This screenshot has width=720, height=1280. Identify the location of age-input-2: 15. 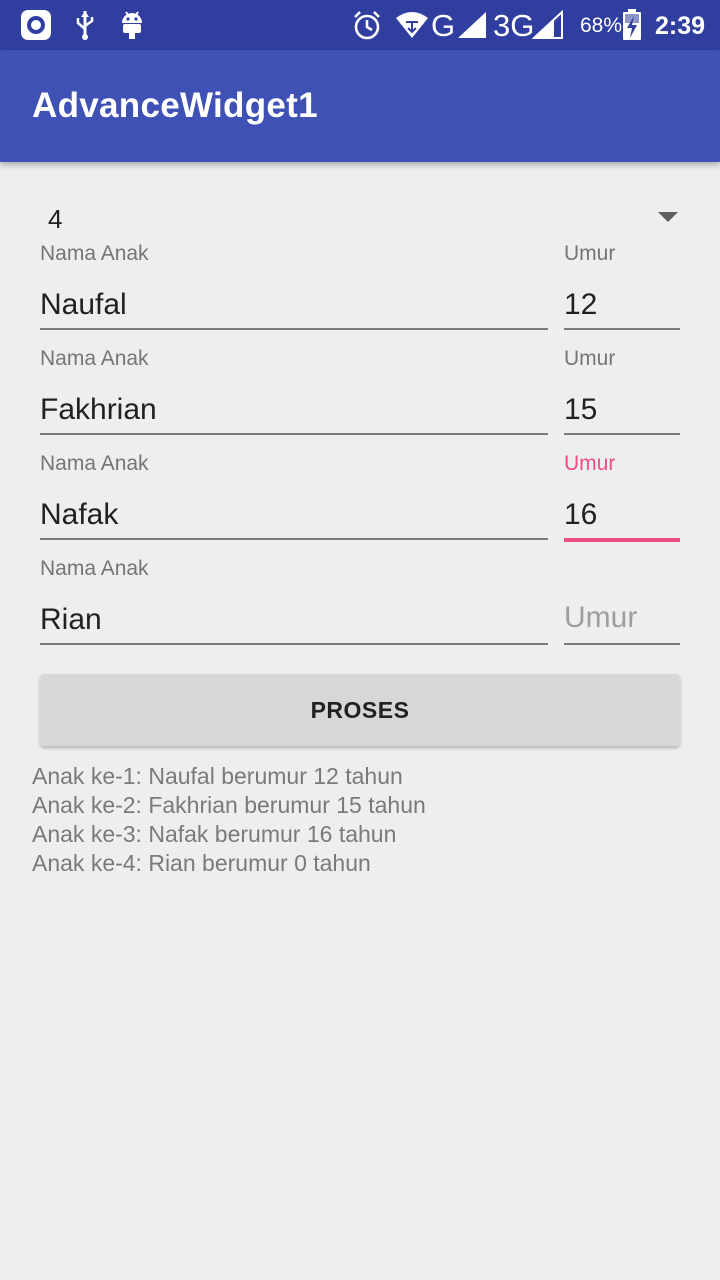
(580, 410).